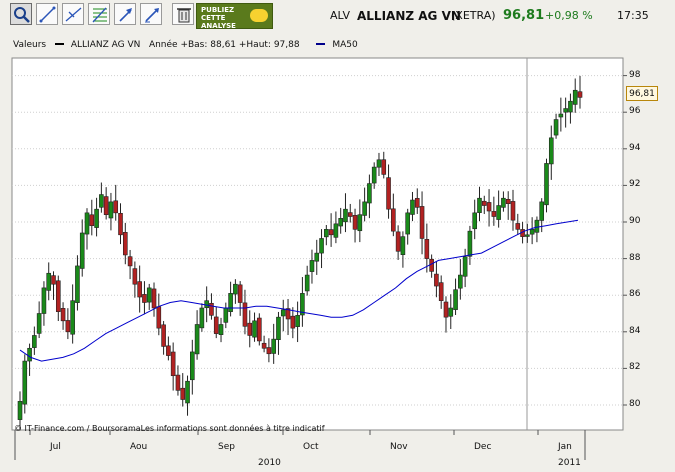 The image size is (675, 472). I want to click on y-tick-label: 88, so click(635, 257).